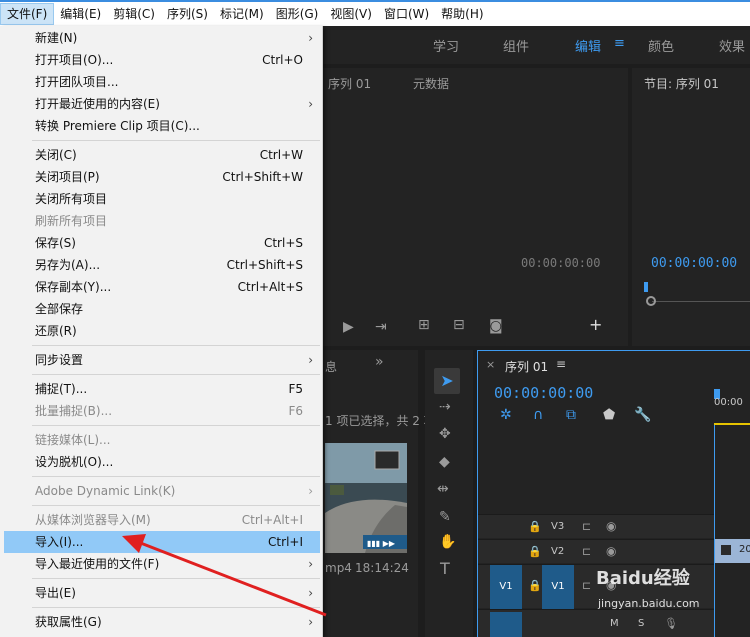 The image size is (750, 637). I want to click on annotation-arrow, so click(224, 575).